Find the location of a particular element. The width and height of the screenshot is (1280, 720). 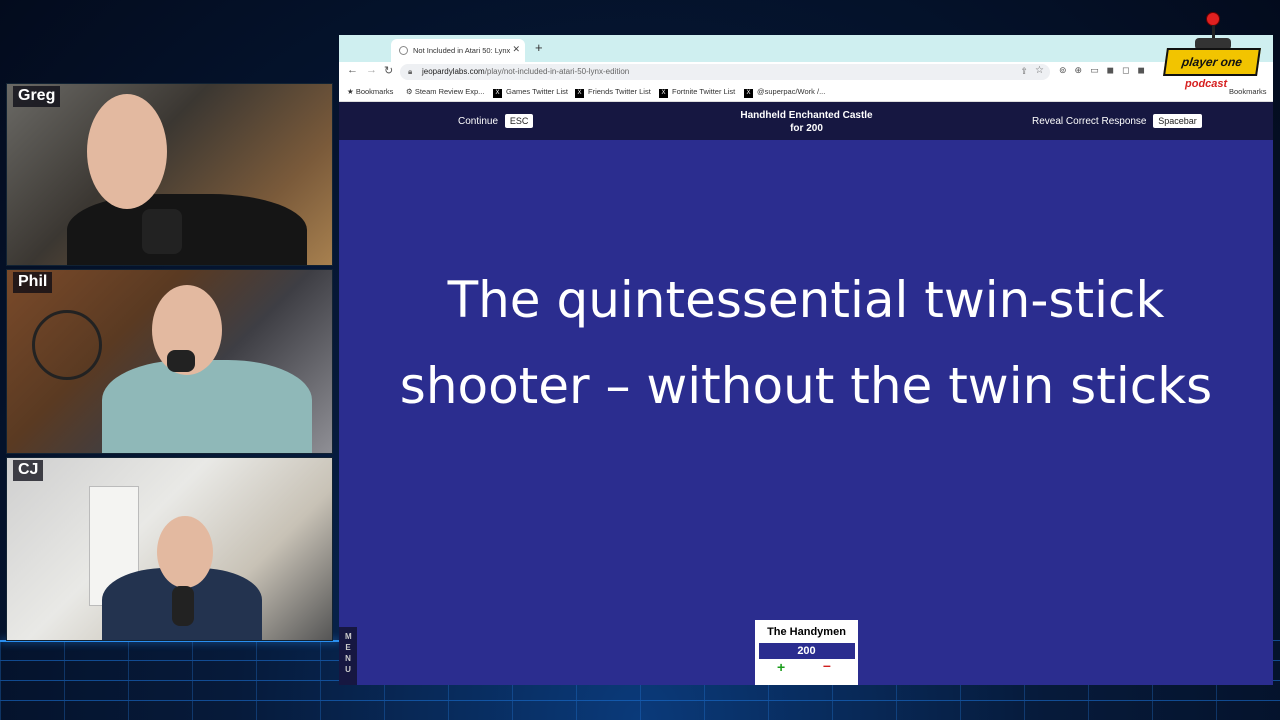

close-icon: ✕ is located at coordinates (516, 49).